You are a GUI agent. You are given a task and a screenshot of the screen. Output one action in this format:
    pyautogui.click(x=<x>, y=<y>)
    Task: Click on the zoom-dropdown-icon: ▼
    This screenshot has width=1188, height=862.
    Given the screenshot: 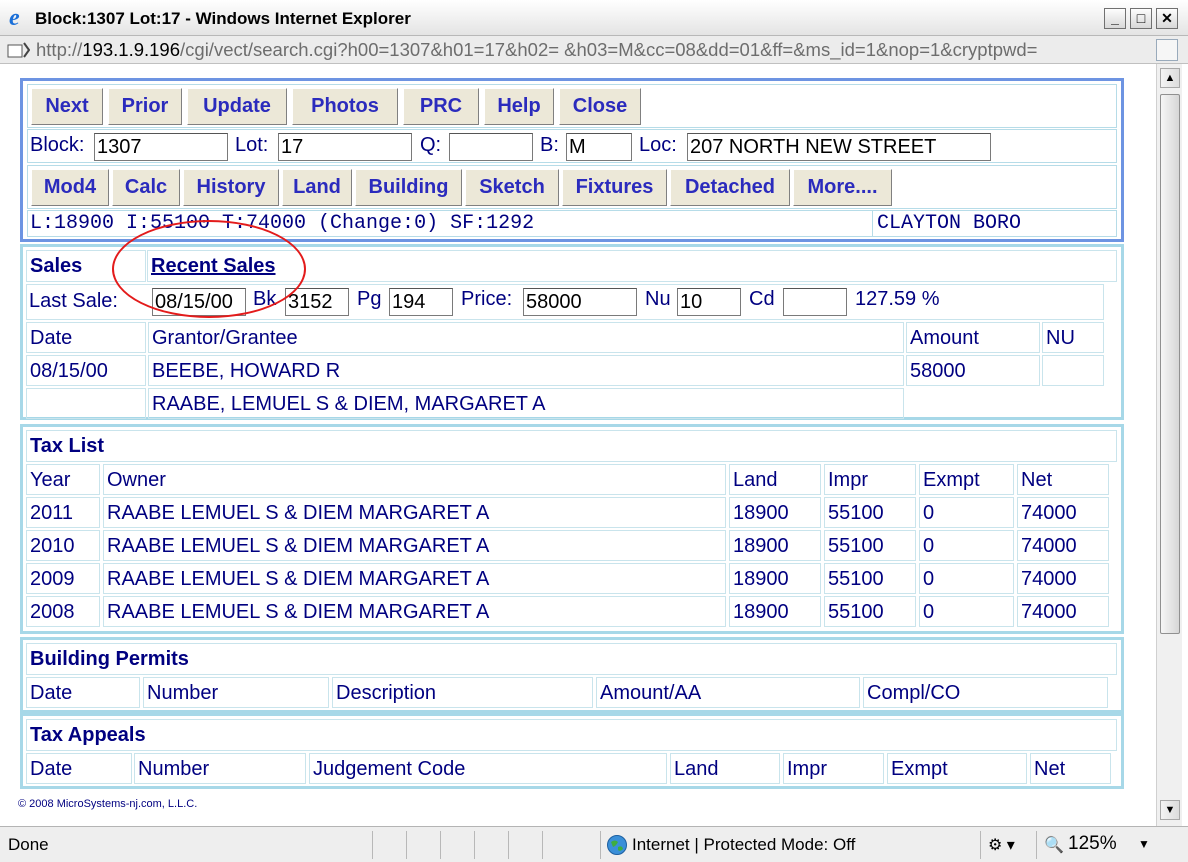 What is the action you would take?
    pyautogui.click(x=1144, y=844)
    